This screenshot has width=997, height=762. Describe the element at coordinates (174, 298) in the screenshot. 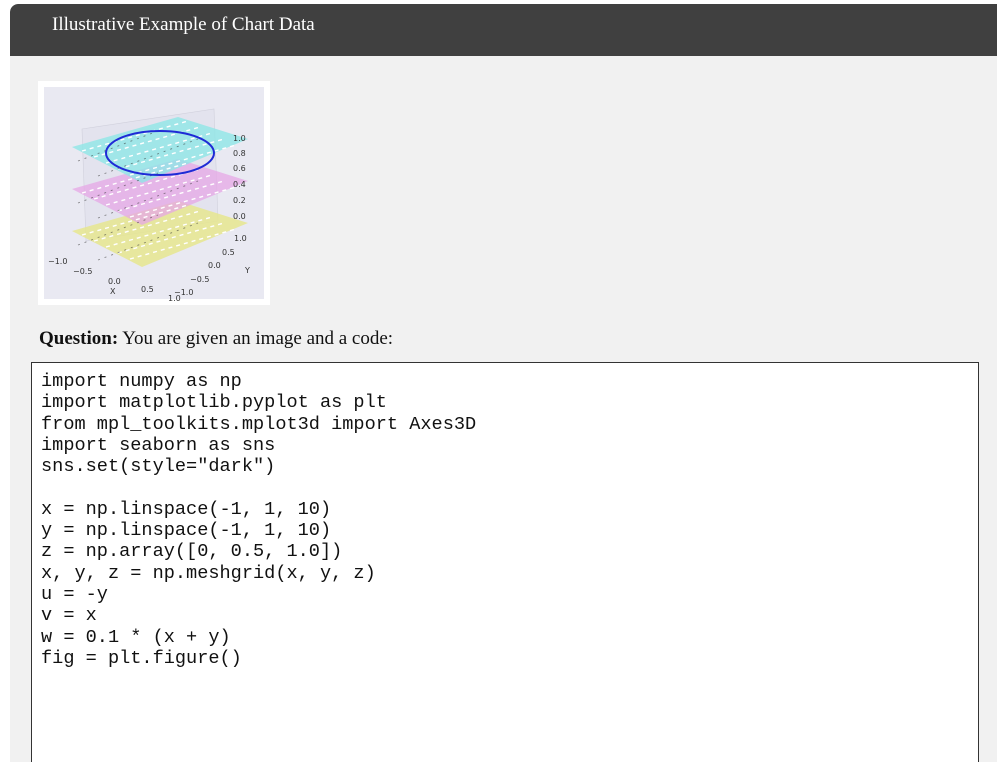

I see `x-tick: 1.0` at that location.